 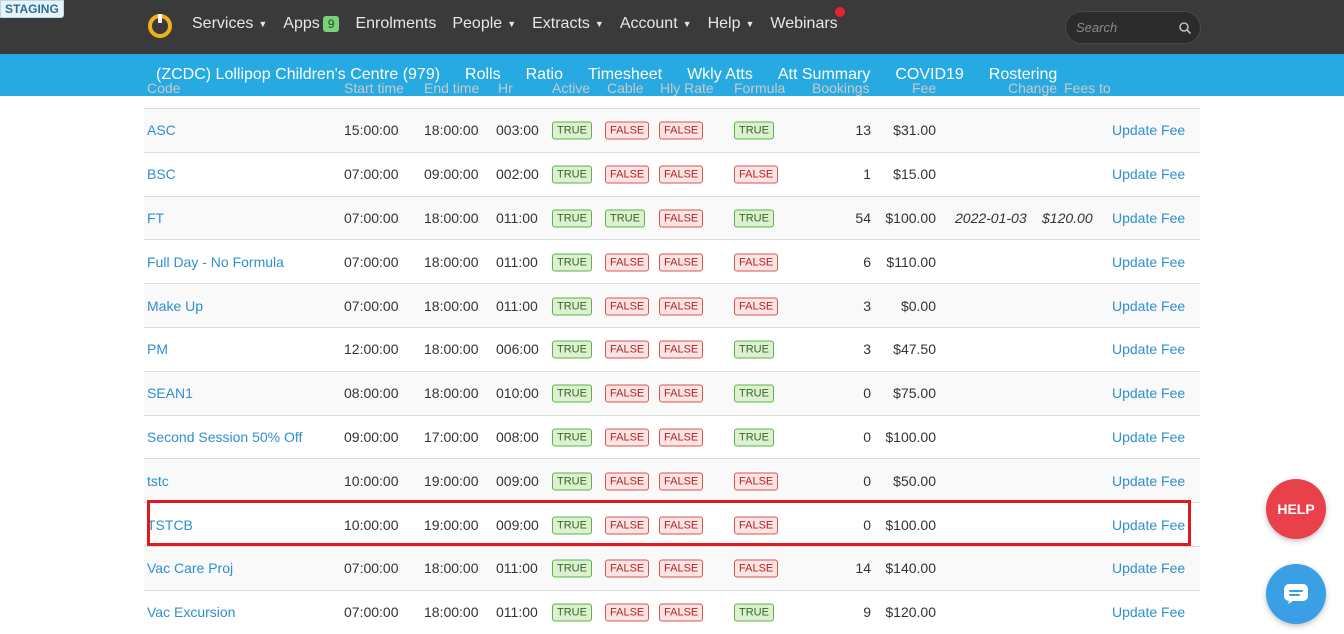 I want to click on hours: 010:00, so click(x=517, y=393).